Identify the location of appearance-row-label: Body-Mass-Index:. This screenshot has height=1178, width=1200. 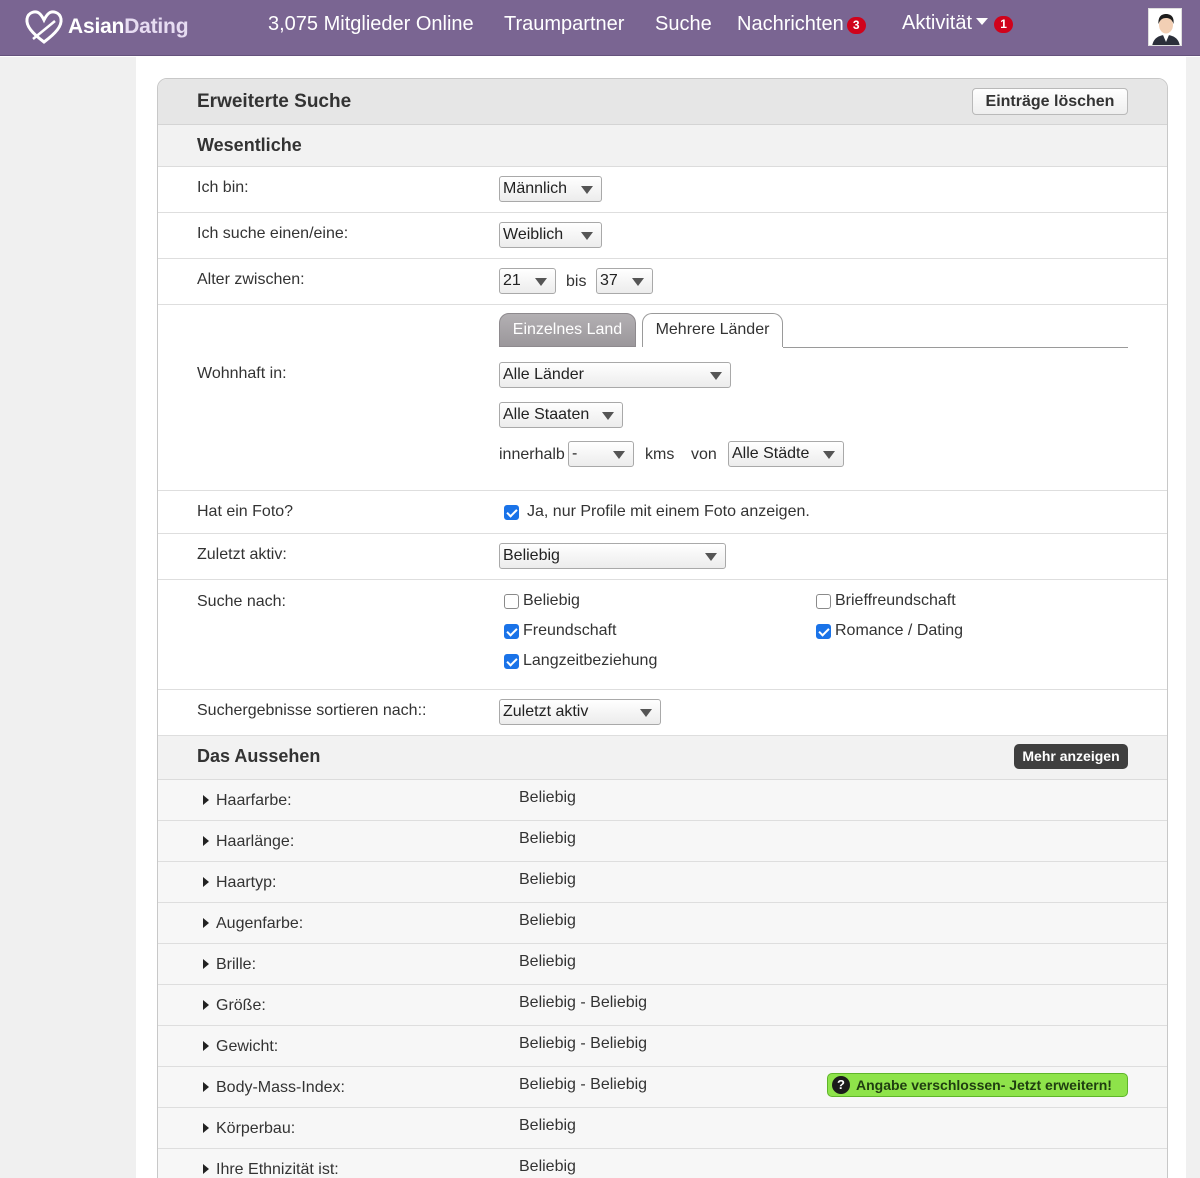
(280, 1087).